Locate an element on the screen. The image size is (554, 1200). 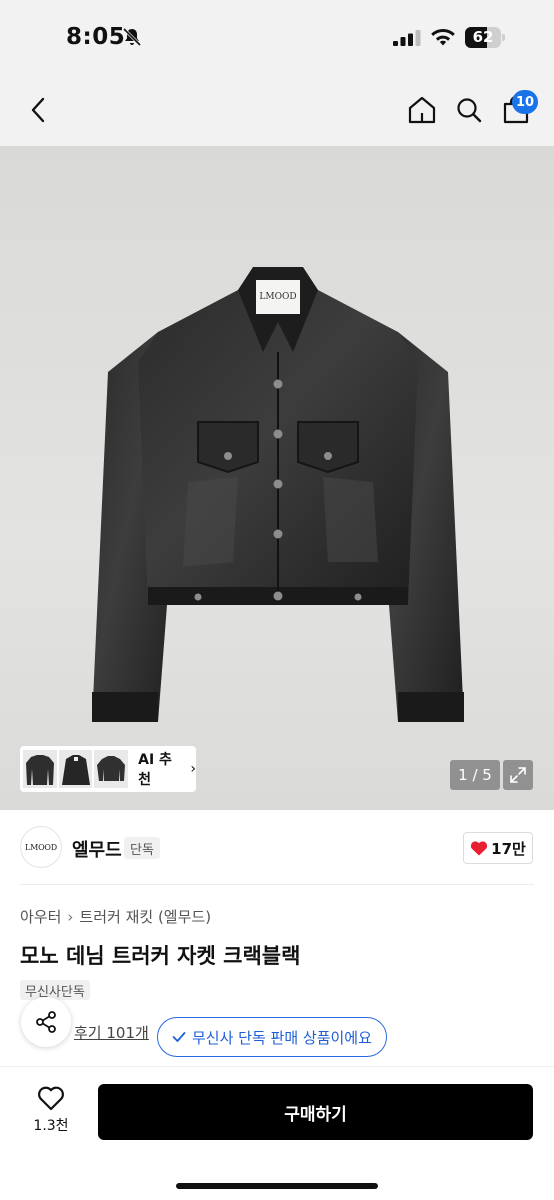
battery-level: 62 is located at coordinates (483, 37).